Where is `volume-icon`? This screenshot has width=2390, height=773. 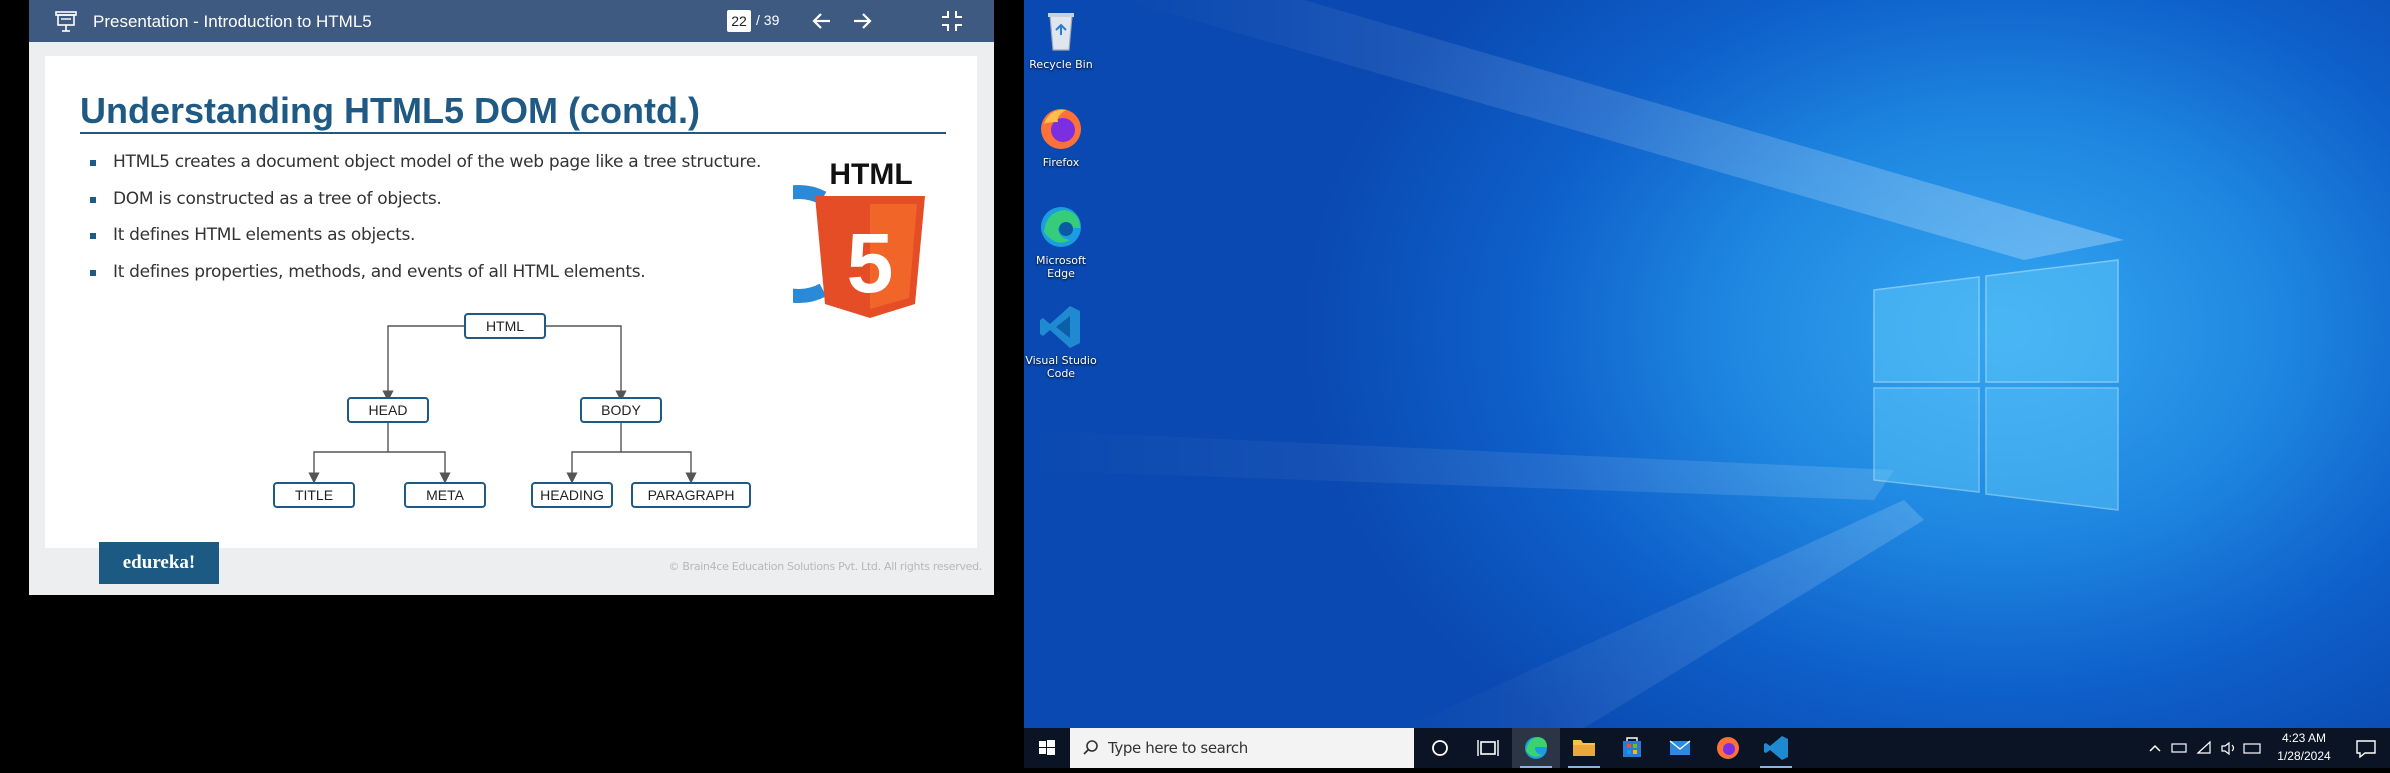 volume-icon is located at coordinates (2228, 748).